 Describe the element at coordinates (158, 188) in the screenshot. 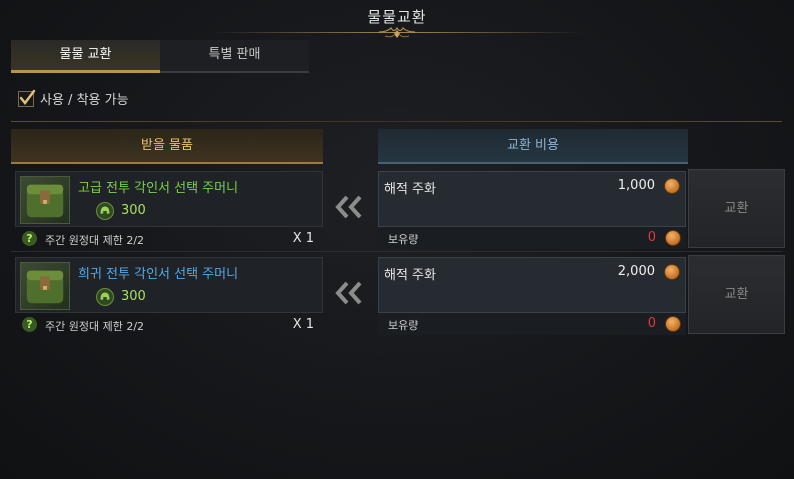

I see `item-name: 고급 전투 각인서 선택 주머니` at that location.